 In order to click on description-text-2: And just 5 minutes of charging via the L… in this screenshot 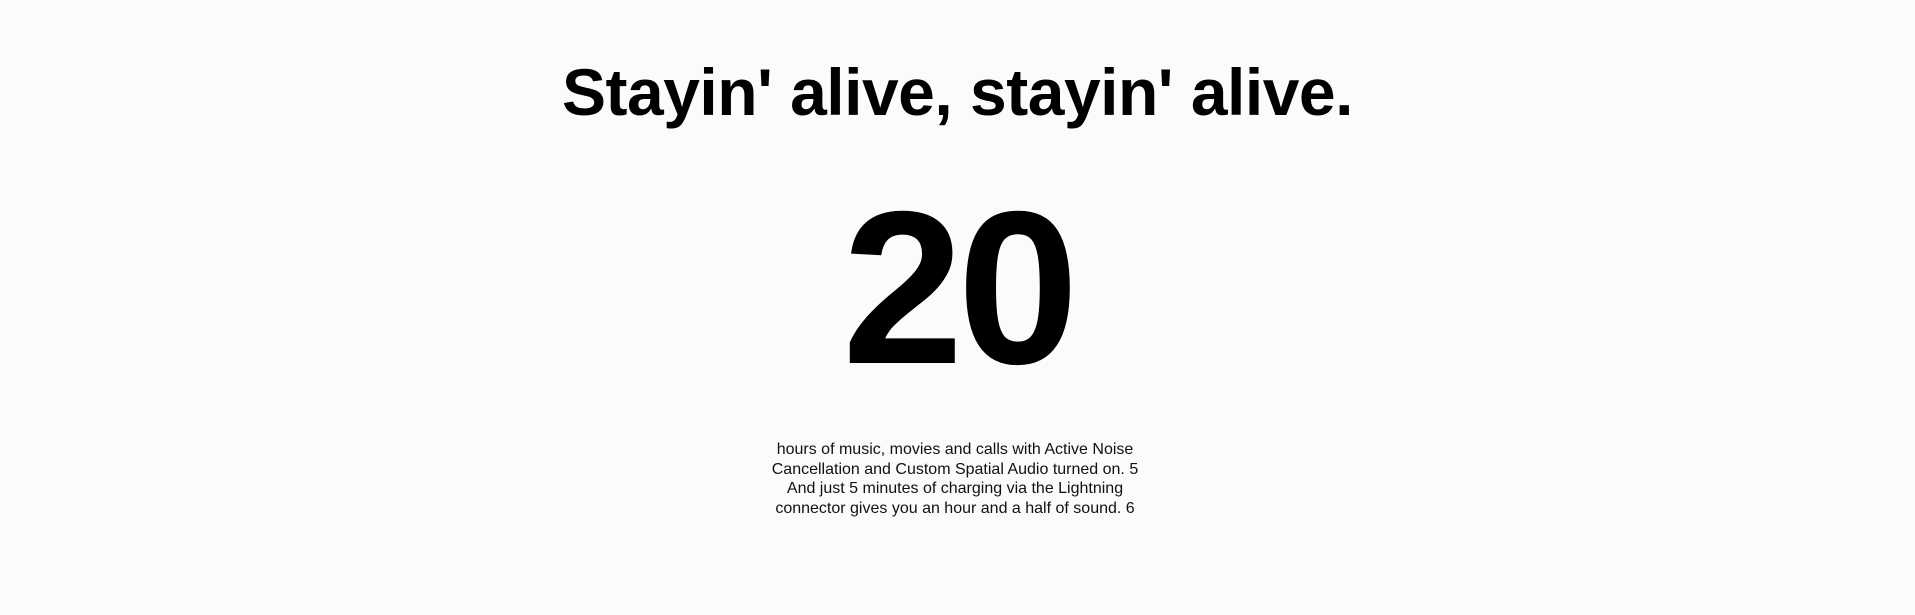, I will do `click(949, 498)`.